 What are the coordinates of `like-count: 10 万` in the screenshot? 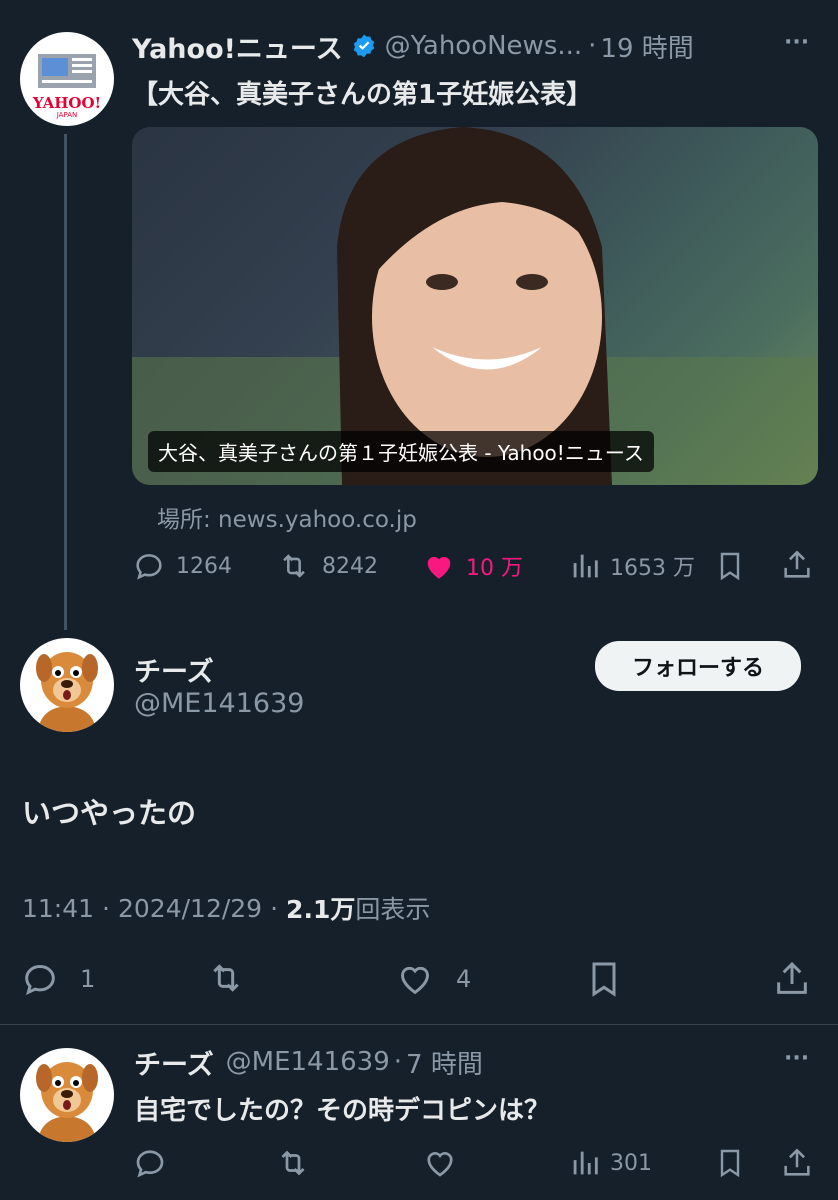 It's located at (494, 568).